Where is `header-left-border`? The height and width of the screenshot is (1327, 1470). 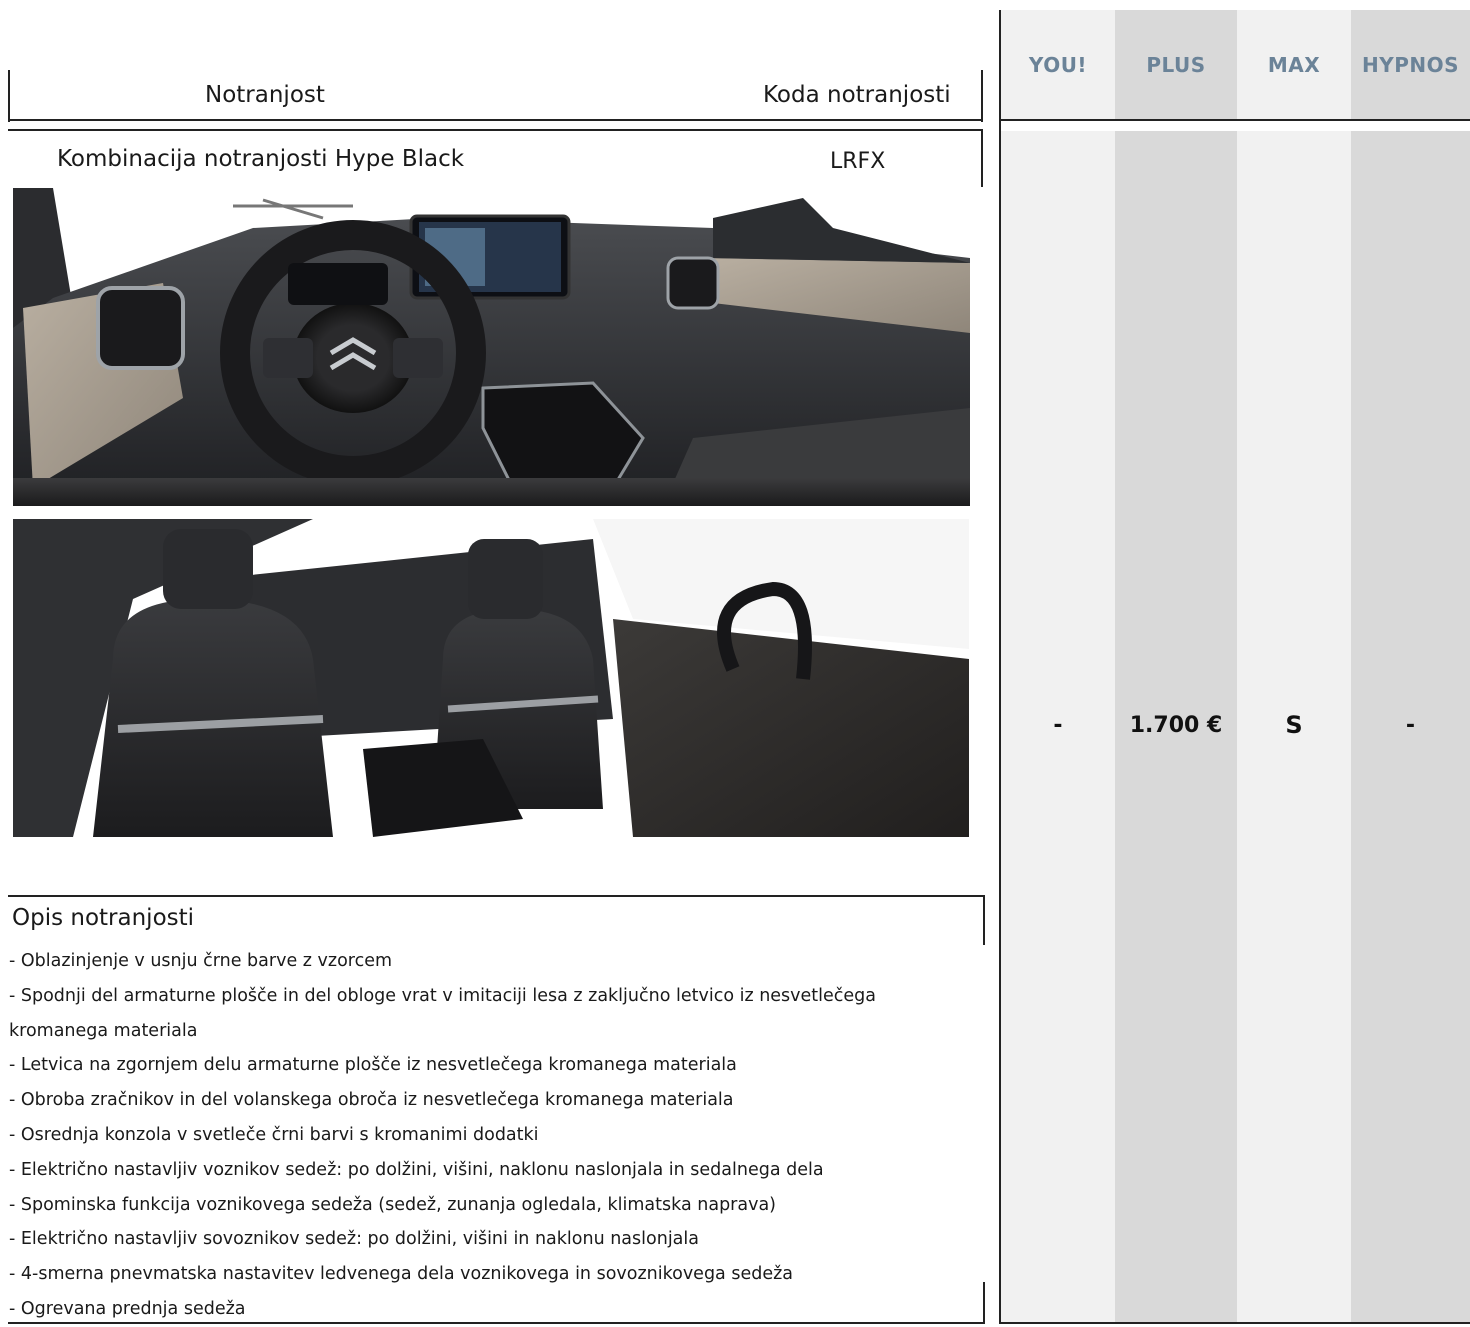 header-left-border is located at coordinates (9, 96).